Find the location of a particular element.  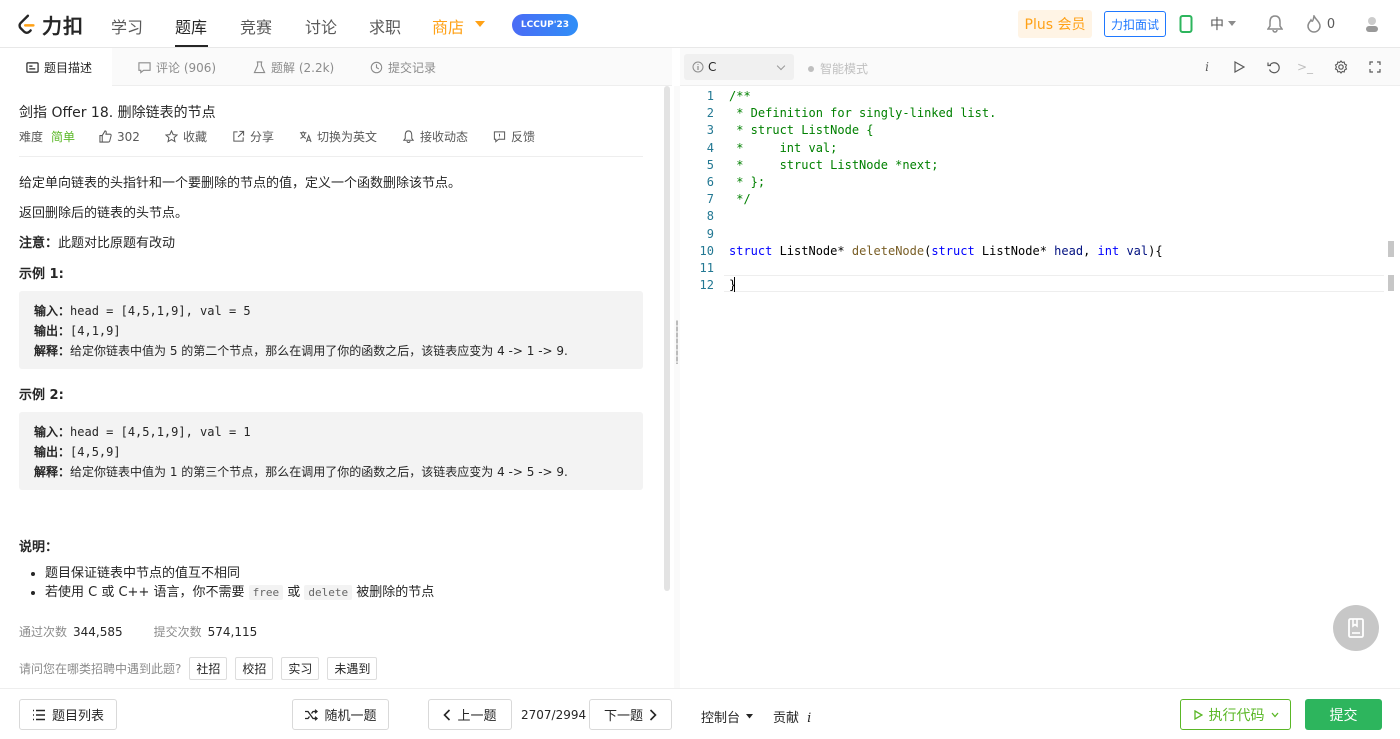

prev-problem-button: 上一题 is located at coordinates (470, 714).